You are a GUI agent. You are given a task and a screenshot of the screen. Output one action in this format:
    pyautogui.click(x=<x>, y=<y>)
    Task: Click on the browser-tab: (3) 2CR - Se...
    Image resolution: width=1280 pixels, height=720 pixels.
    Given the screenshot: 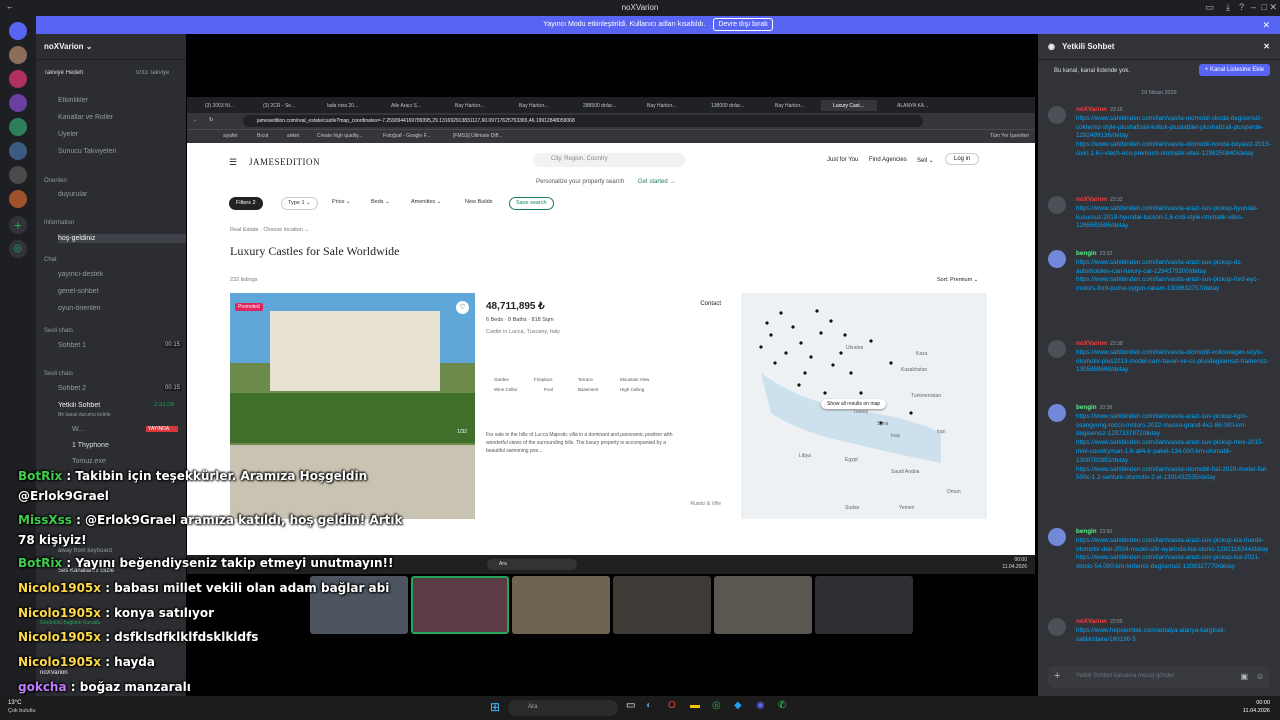 What is the action you would take?
    pyautogui.click(x=279, y=105)
    